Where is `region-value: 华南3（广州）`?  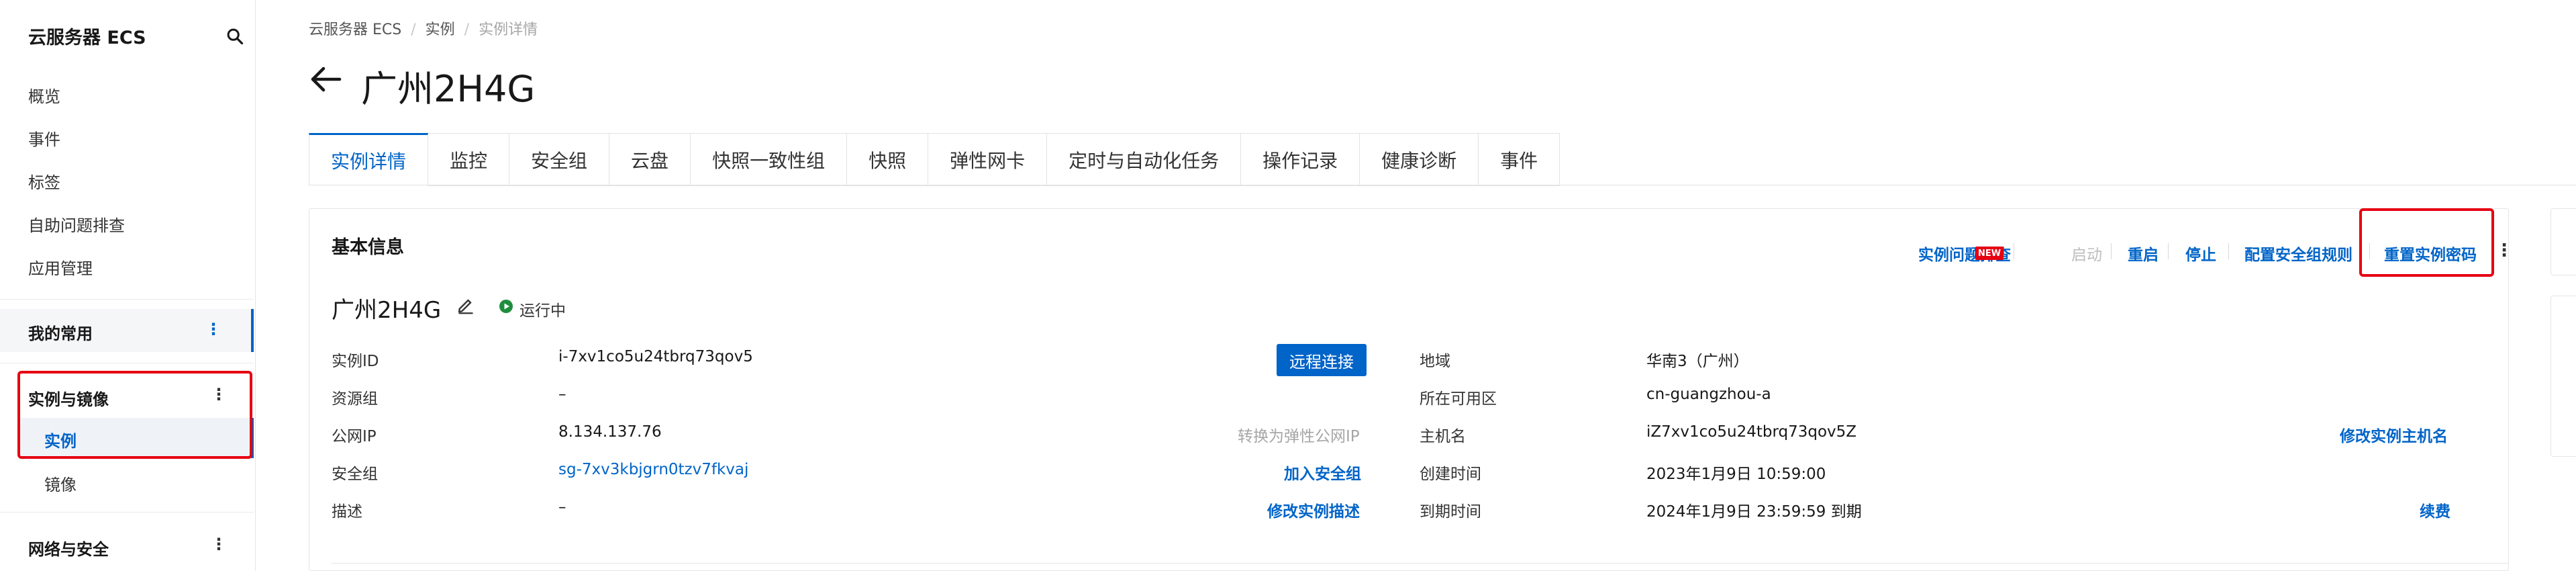
region-value: 华南3（广州） is located at coordinates (1697, 362).